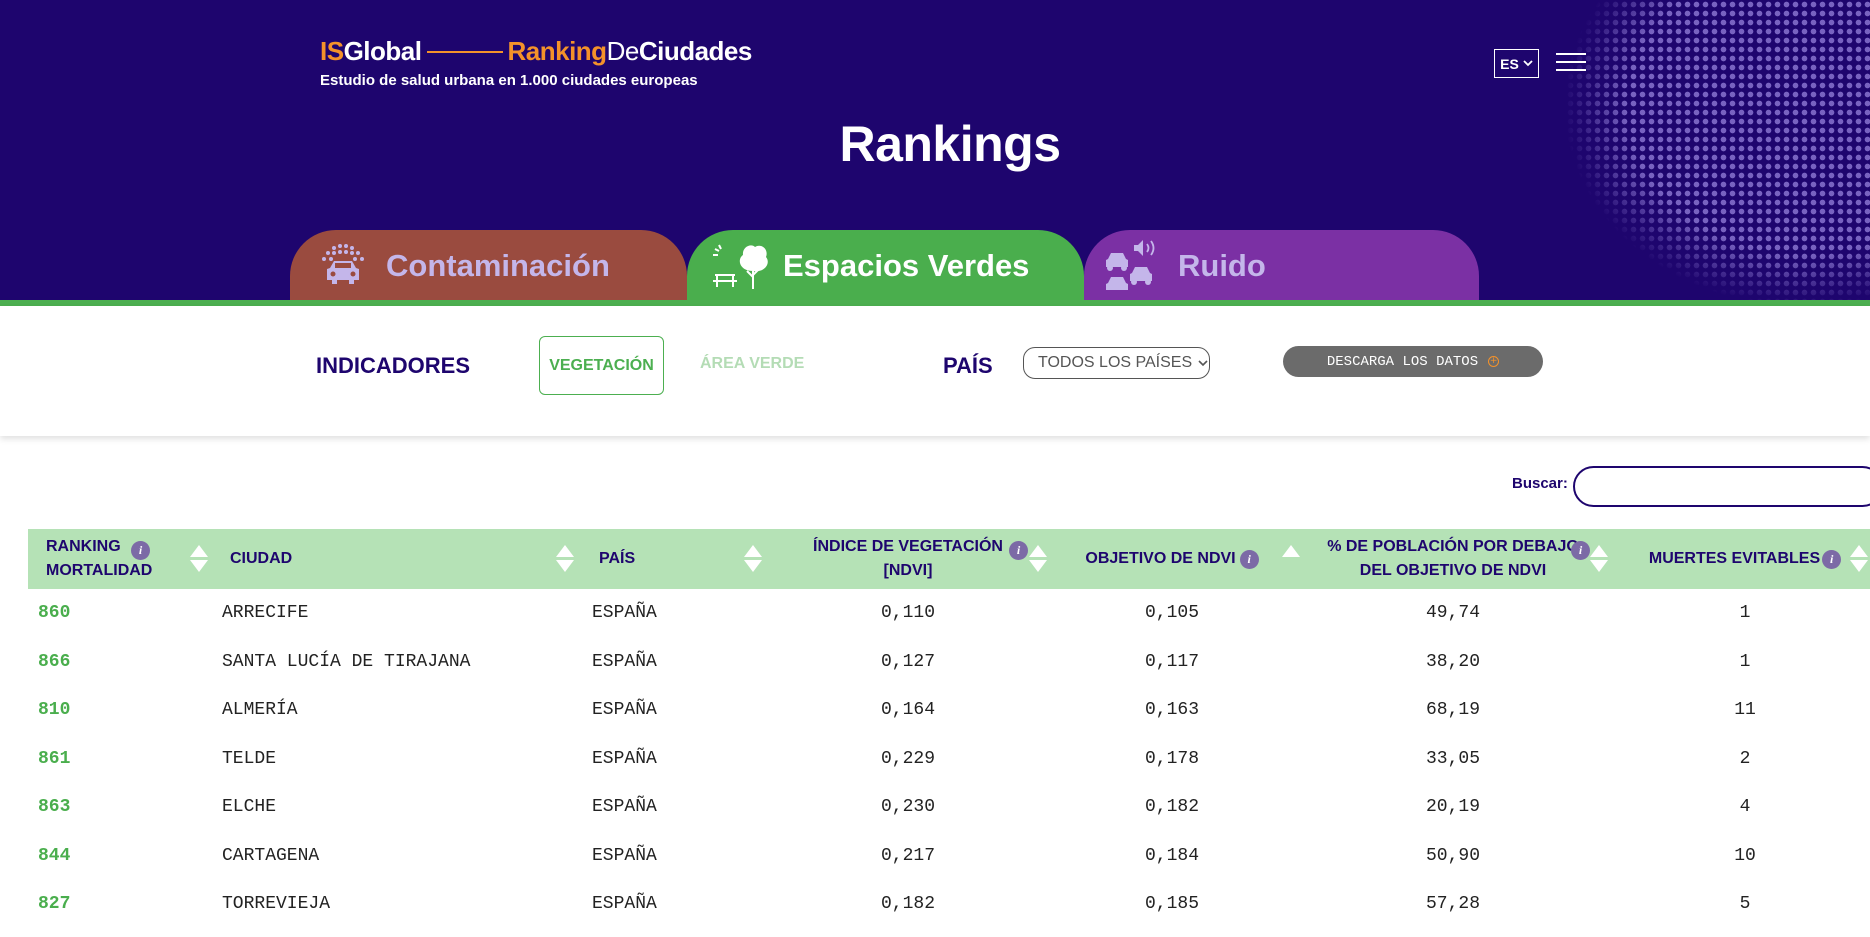 This screenshot has height=937, width=1870. What do you see at coordinates (1745, 807) in the screenshot?
I see `cell-muertes-evitables: 4` at bounding box center [1745, 807].